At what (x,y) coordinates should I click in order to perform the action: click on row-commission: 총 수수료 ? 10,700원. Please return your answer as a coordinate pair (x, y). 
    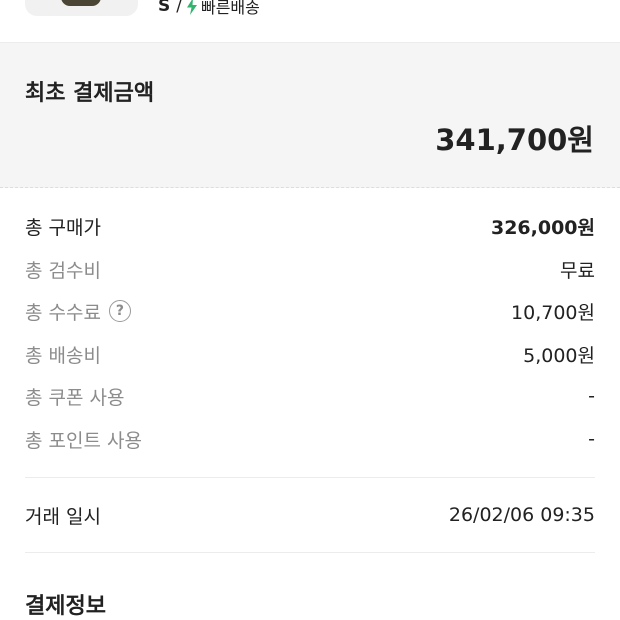
    Looking at the image, I should click on (310, 311).